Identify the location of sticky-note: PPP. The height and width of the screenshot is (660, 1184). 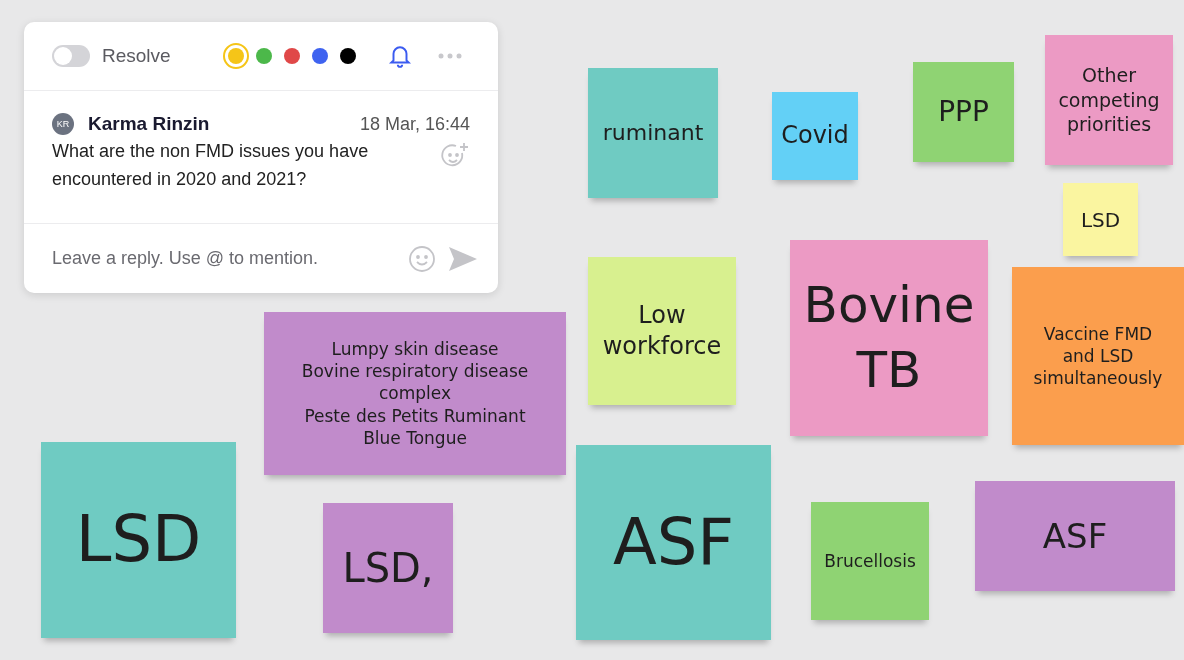
(963, 112).